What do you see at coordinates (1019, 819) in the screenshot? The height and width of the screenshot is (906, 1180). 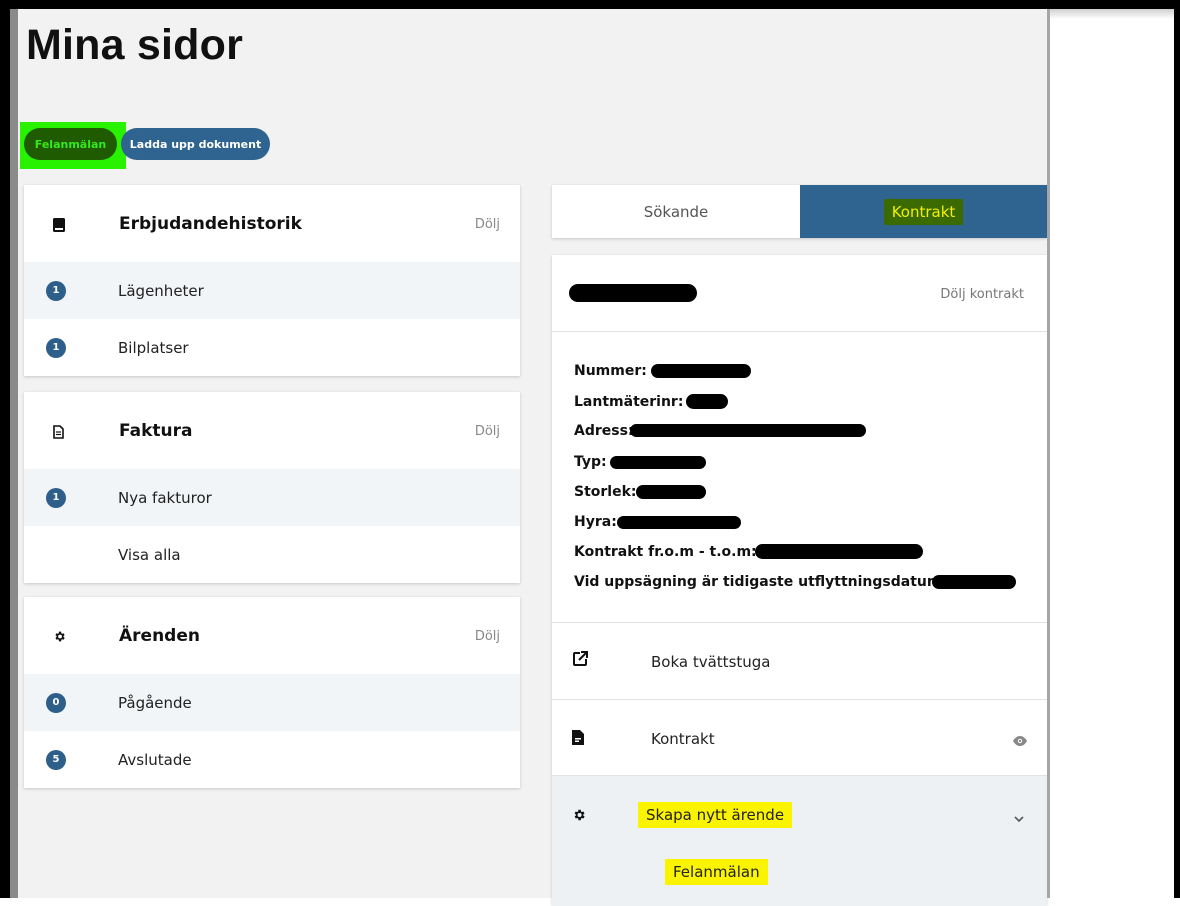 I see `chevron-down-icon` at bounding box center [1019, 819].